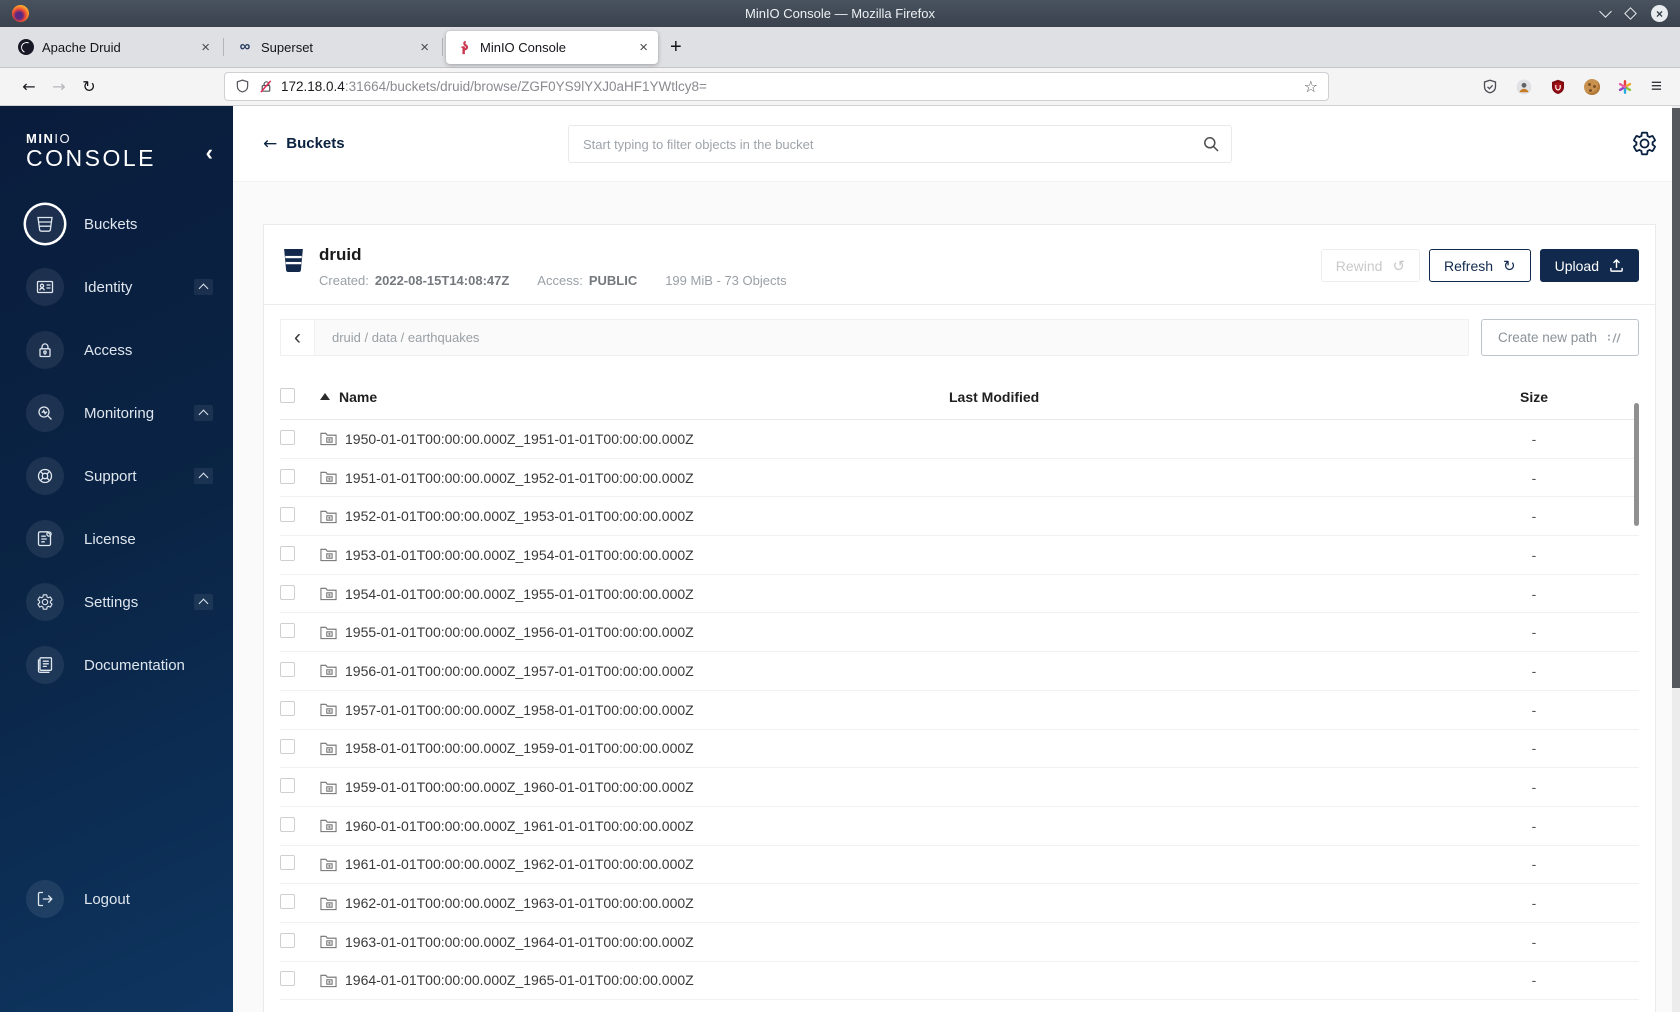 The image size is (1680, 1012). Describe the element at coordinates (116, 665) in the screenshot. I see `sidebar-item-documentation: Documentation` at that location.